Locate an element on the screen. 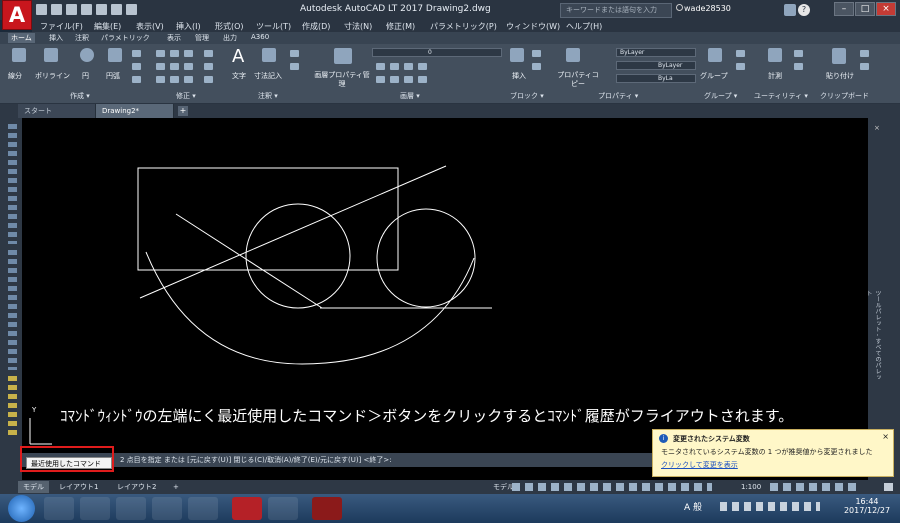 This screenshot has height=523, width=900. minimize-button: – is located at coordinates (844, 9).